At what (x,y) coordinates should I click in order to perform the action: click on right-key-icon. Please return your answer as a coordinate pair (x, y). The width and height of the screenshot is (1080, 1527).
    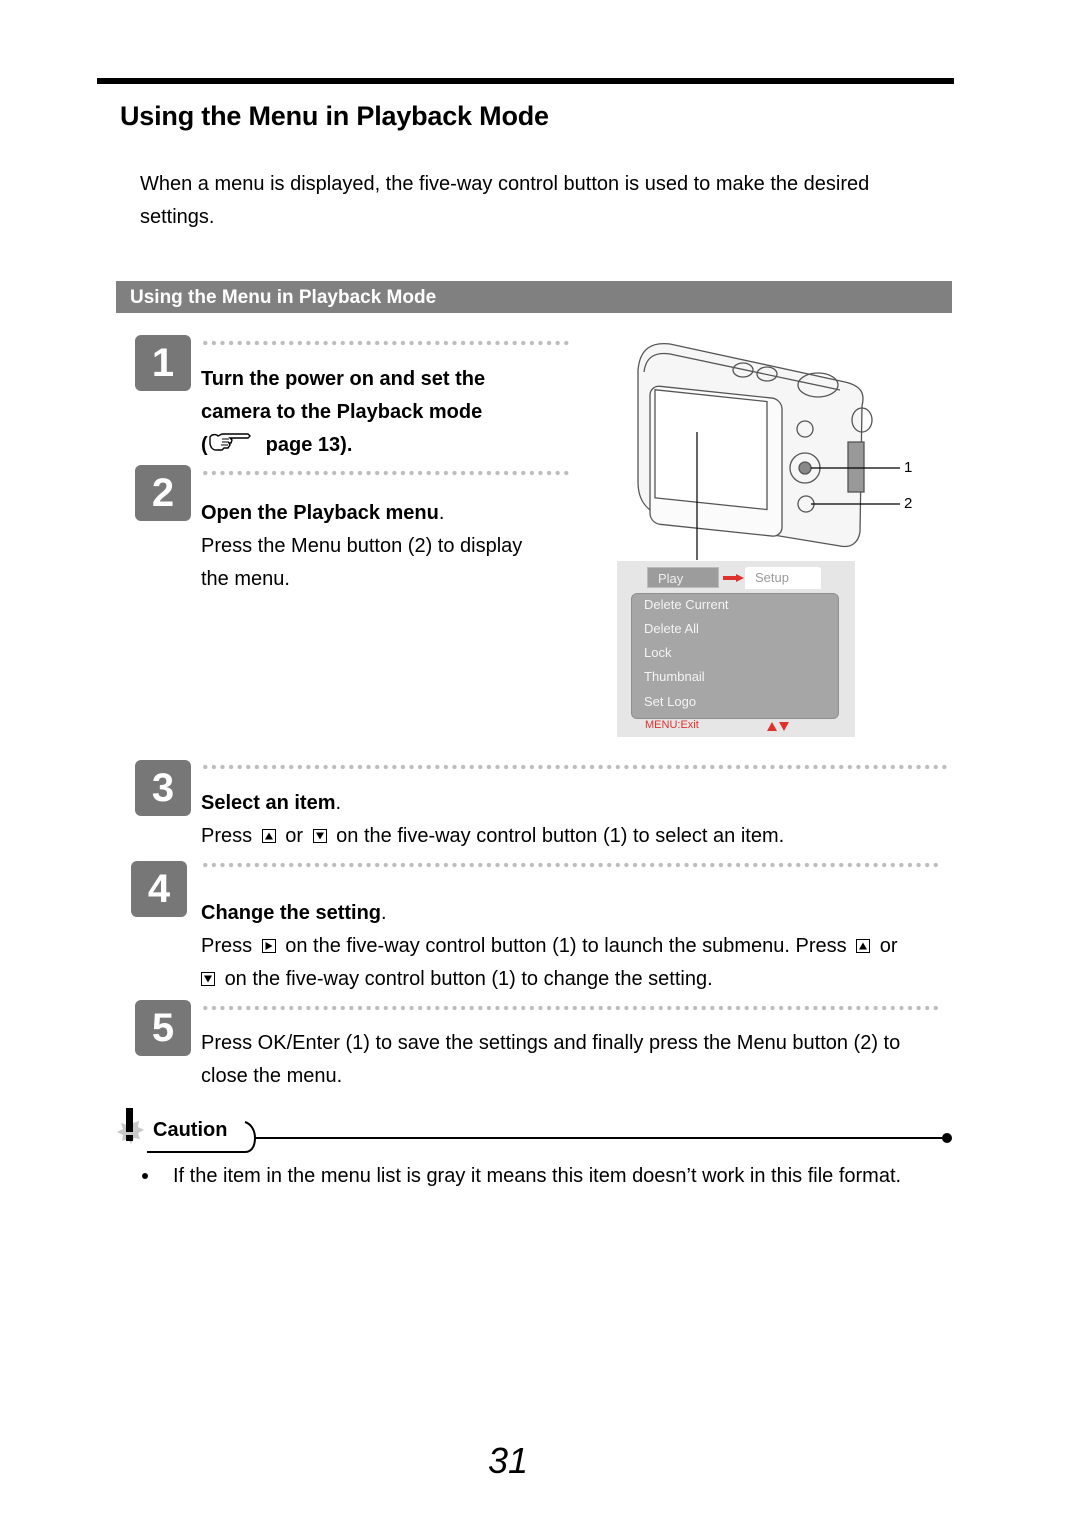
    Looking at the image, I should click on (268, 946).